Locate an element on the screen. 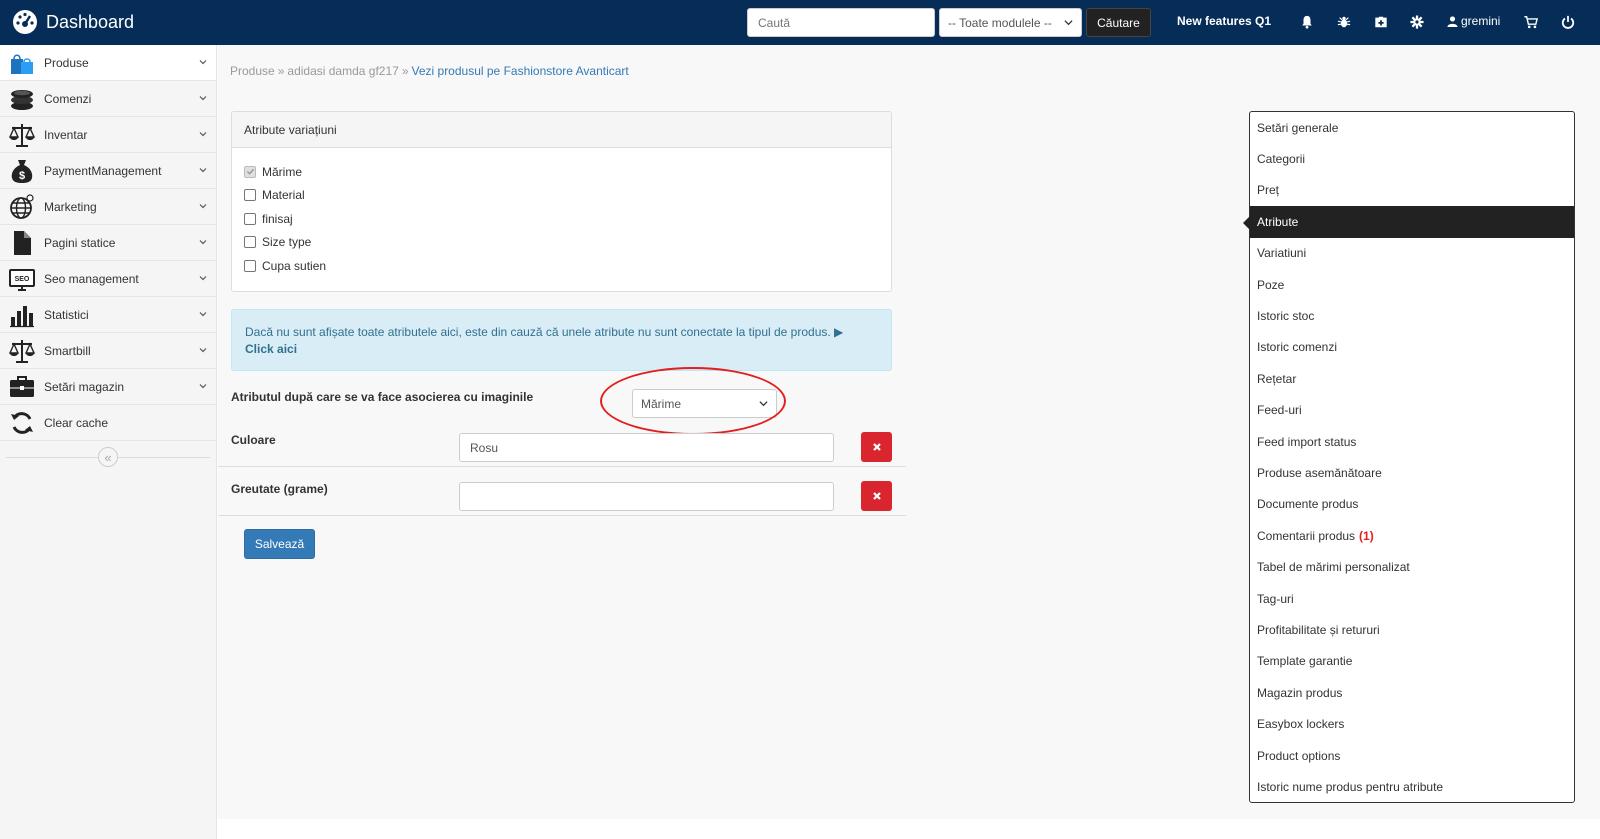  checkbox-size-type: Size type is located at coordinates (561, 243).